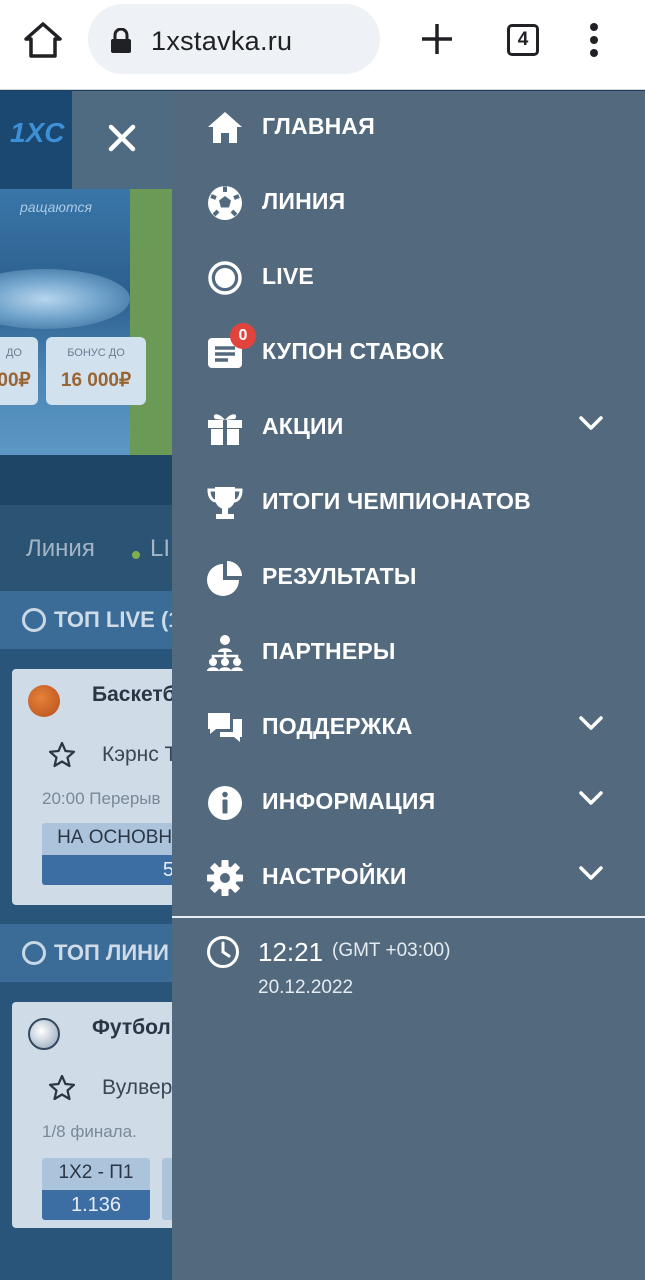 Image resolution: width=645 pixels, height=1280 pixels. What do you see at coordinates (86, 480) in the screenshot?
I see `banner-dots` at bounding box center [86, 480].